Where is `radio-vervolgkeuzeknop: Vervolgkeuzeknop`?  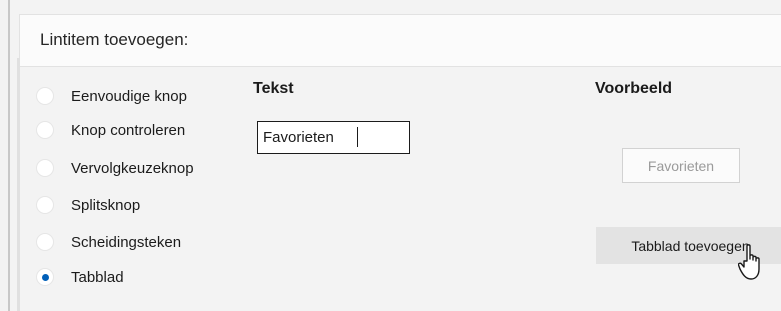 radio-vervolgkeuzeknop: Vervolgkeuzeknop is located at coordinates (115, 168).